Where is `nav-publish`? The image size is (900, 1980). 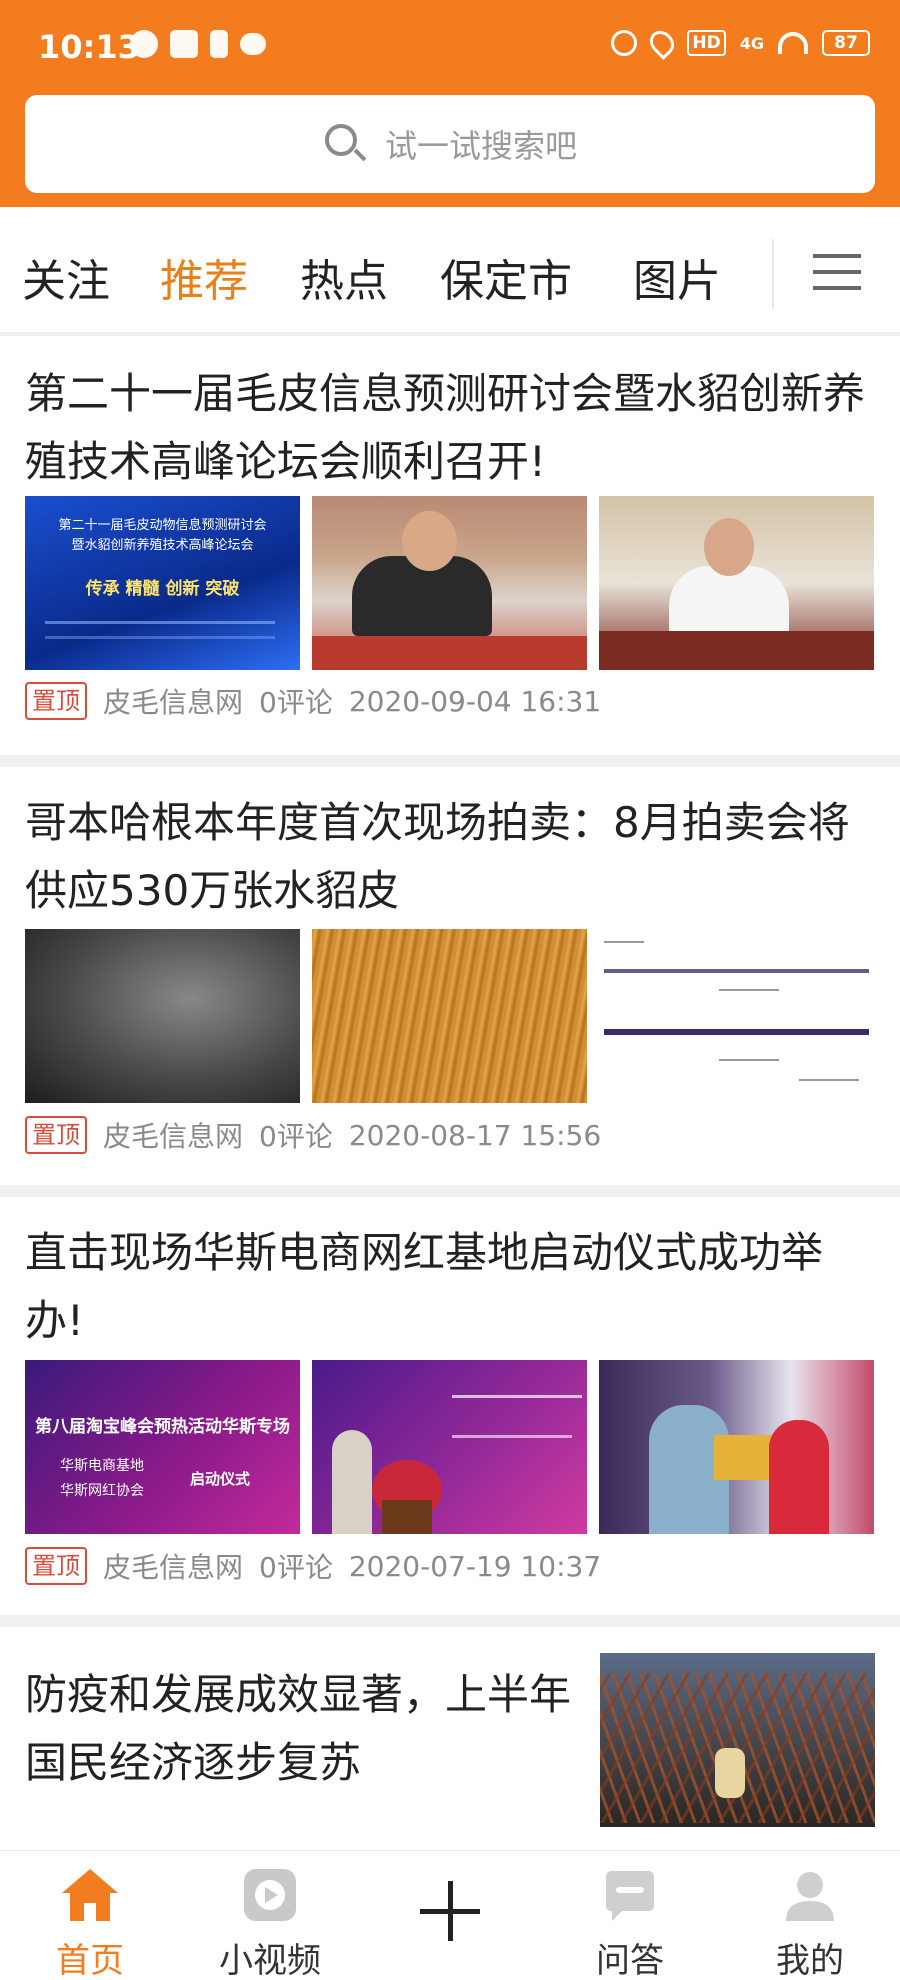
nav-publish is located at coordinates (450, 1915).